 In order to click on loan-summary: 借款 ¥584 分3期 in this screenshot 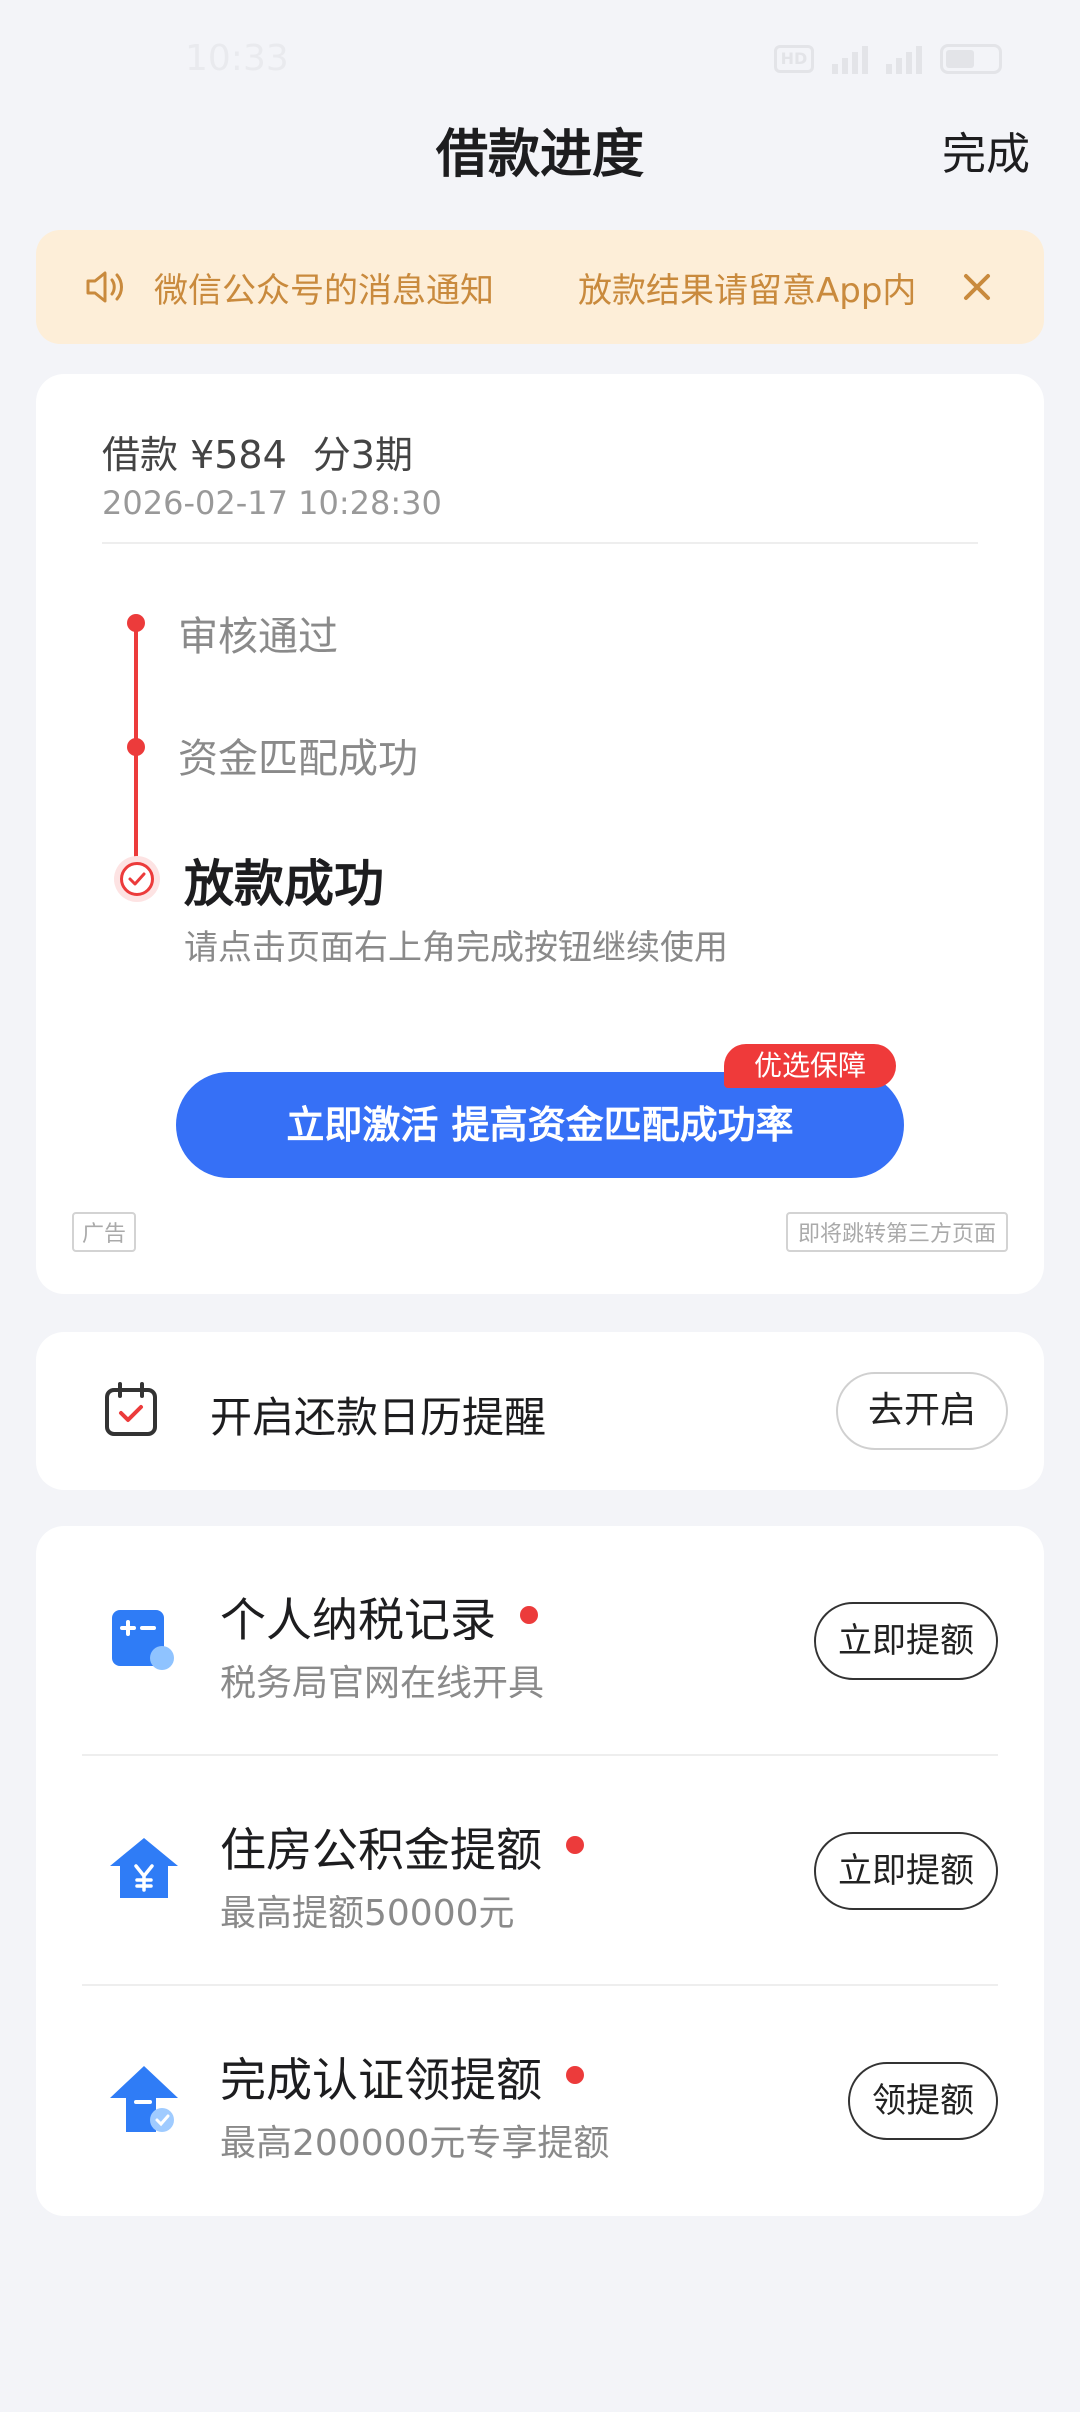, I will do `click(270, 451)`.